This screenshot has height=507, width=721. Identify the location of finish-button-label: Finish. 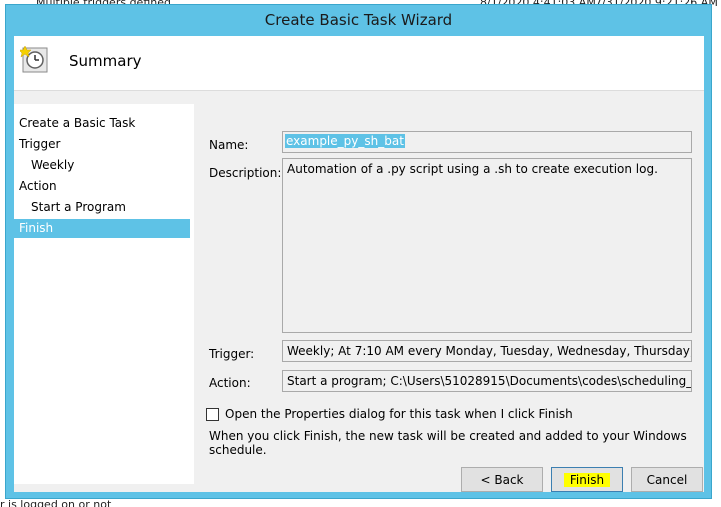
(587, 479).